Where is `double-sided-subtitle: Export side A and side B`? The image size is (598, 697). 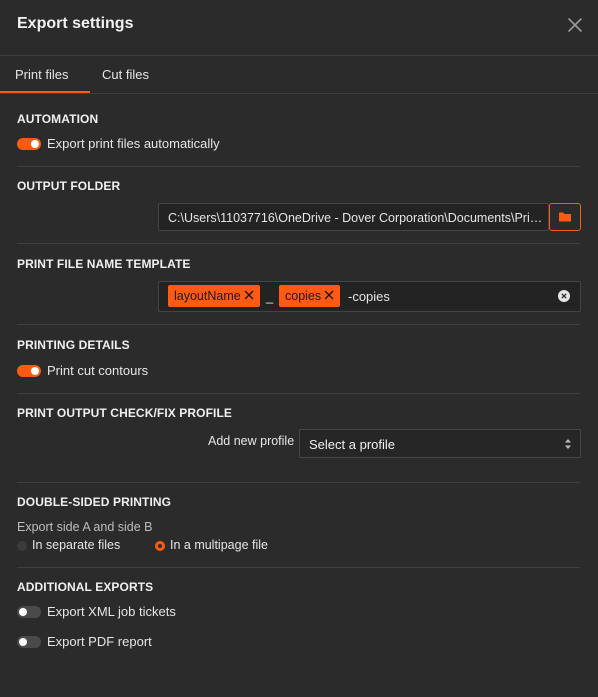
double-sided-subtitle: Export side A and side B is located at coordinates (85, 527).